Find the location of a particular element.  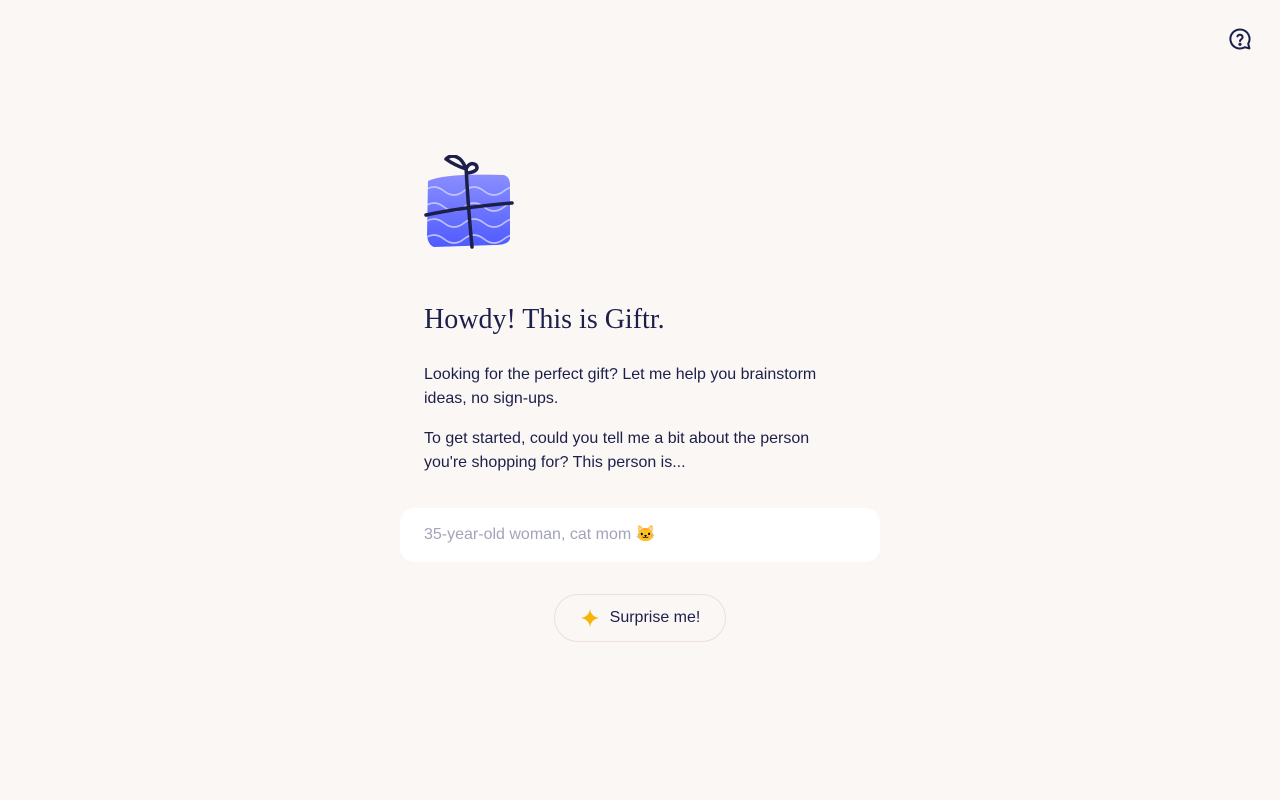

surprise-me-label: Surprise me! is located at coordinates (655, 617).